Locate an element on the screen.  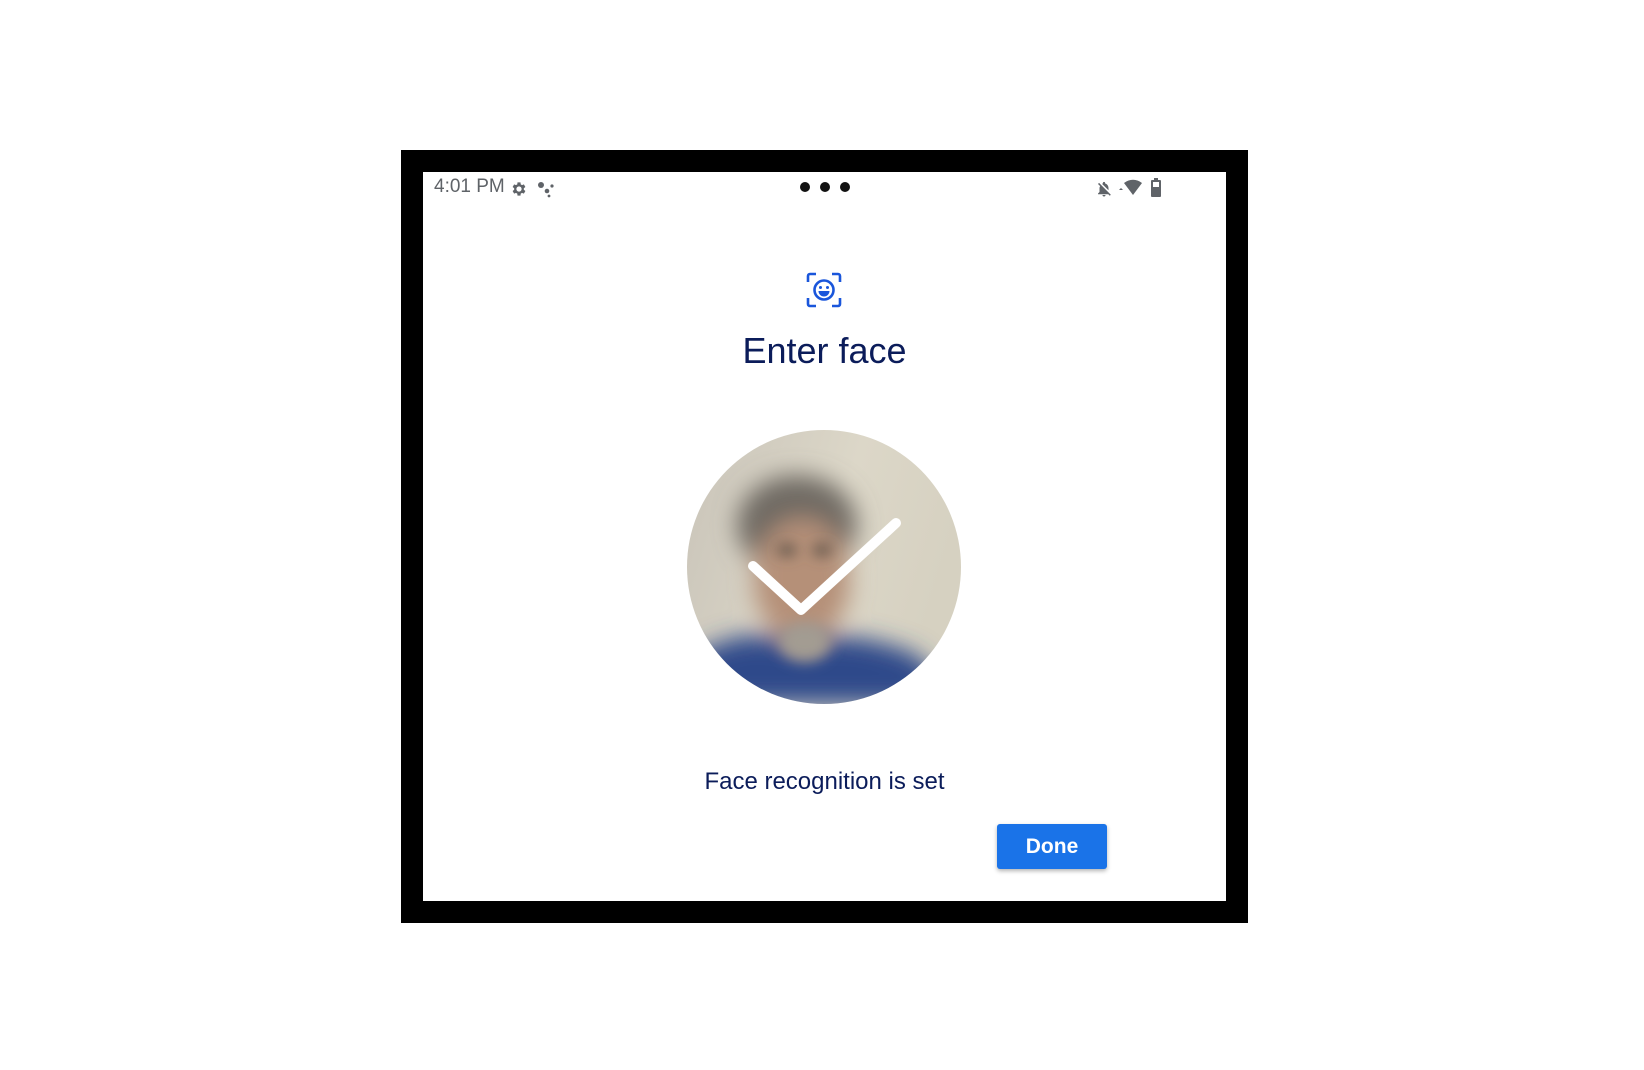
battery-icon is located at coordinates (1156, 187).